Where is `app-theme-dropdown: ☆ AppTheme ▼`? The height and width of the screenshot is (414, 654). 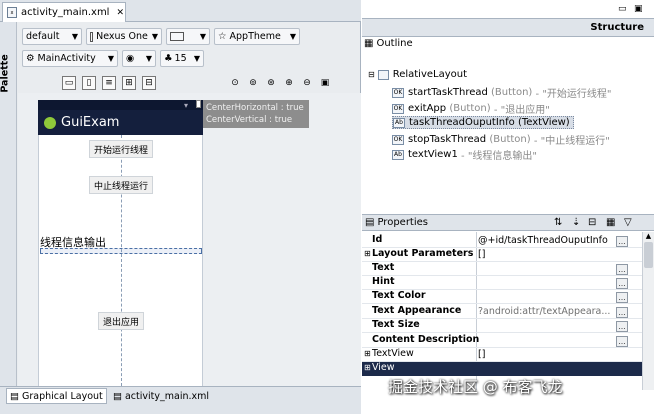
app-theme-dropdown: ☆ AppTheme ▼ is located at coordinates (257, 36).